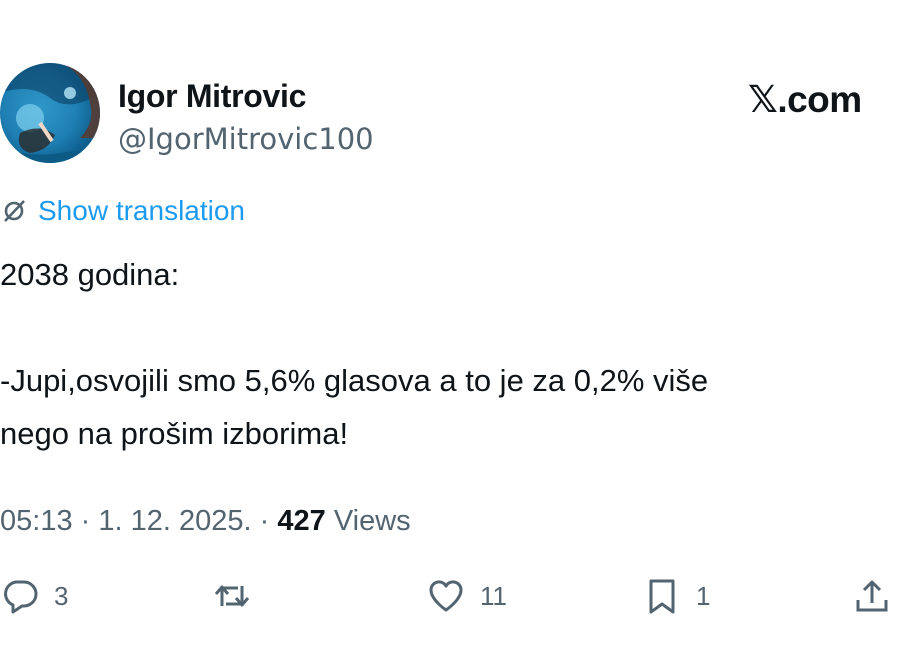 The image size is (900, 657). Describe the element at coordinates (141, 211) in the screenshot. I see `show-translation-label: Show translation` at that location.